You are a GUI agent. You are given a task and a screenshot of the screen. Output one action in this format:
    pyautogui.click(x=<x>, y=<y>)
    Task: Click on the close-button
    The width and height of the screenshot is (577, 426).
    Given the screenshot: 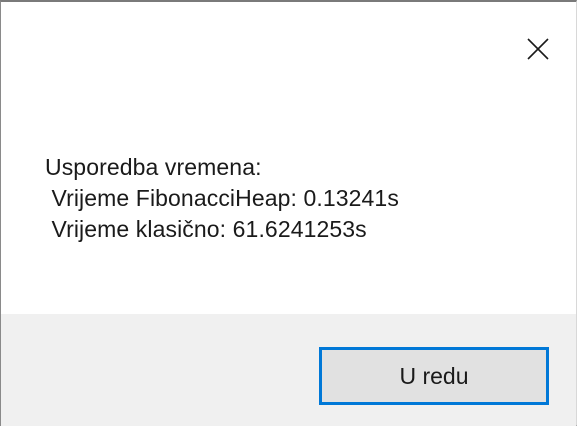 What is the action you would take?
    pyautogui.click(x=538, y=49)
    